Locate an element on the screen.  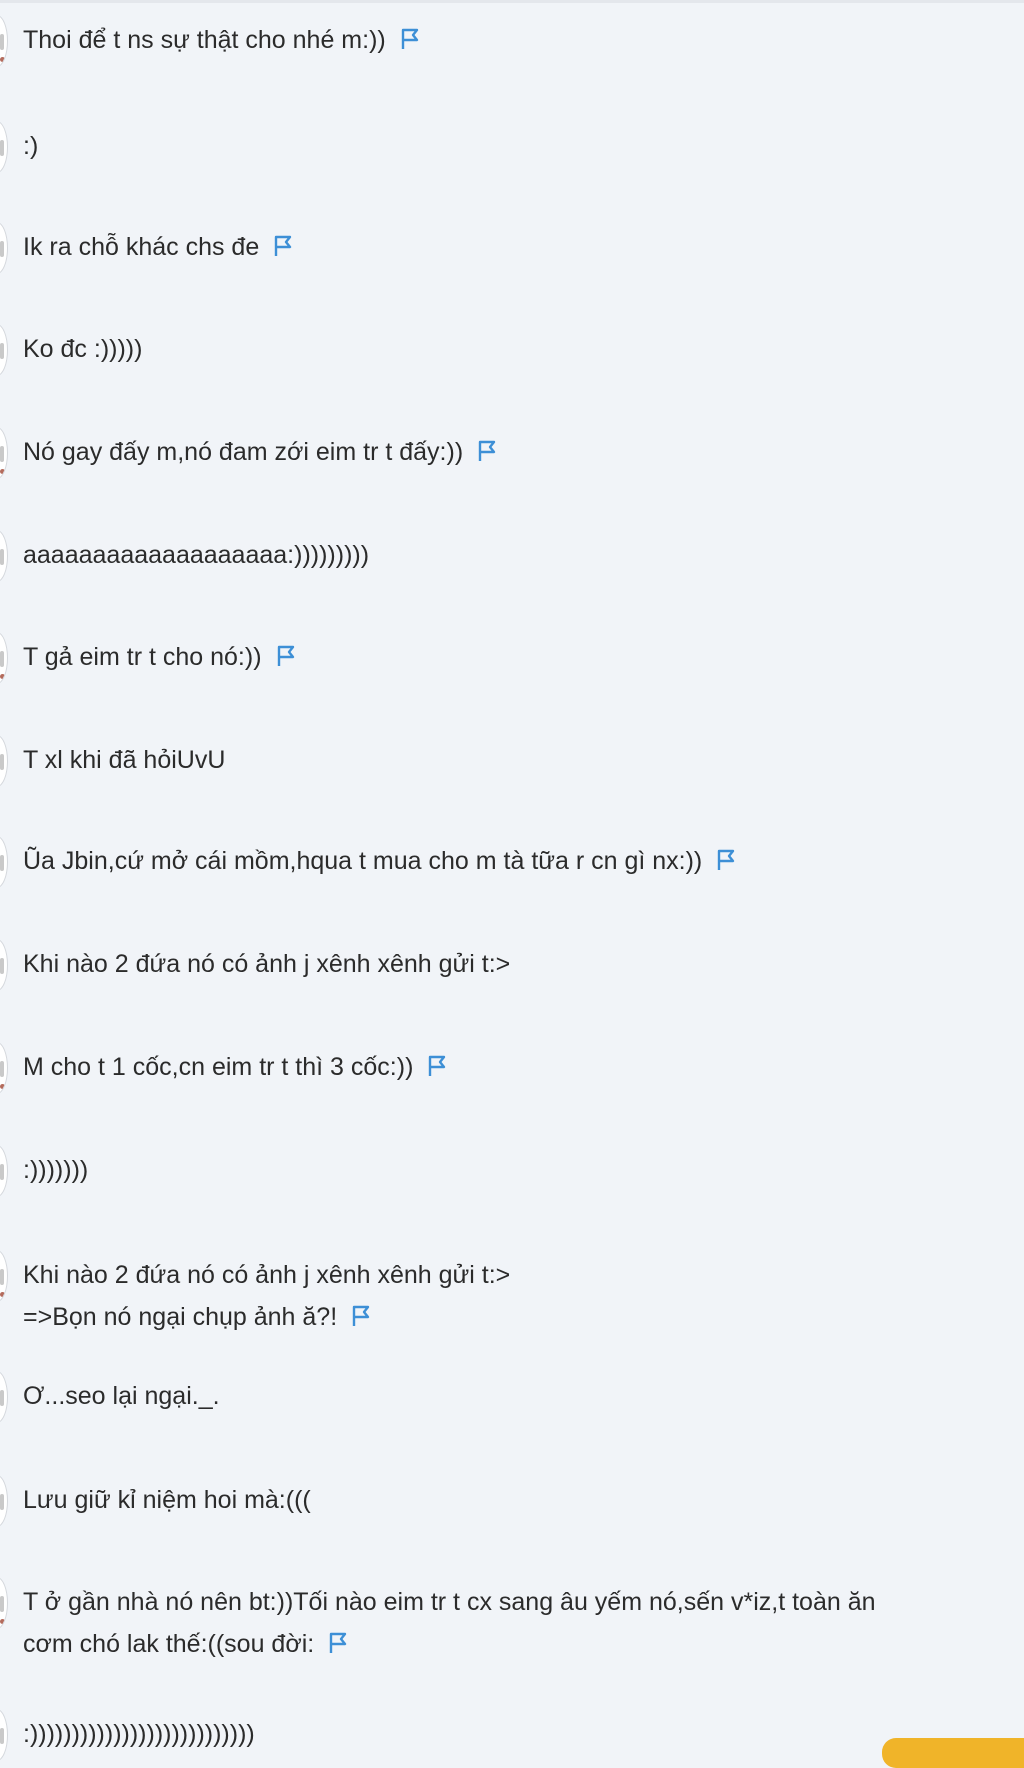
message-text: T xl khi đã hỏiUvU is located at coordinates (124, 760).